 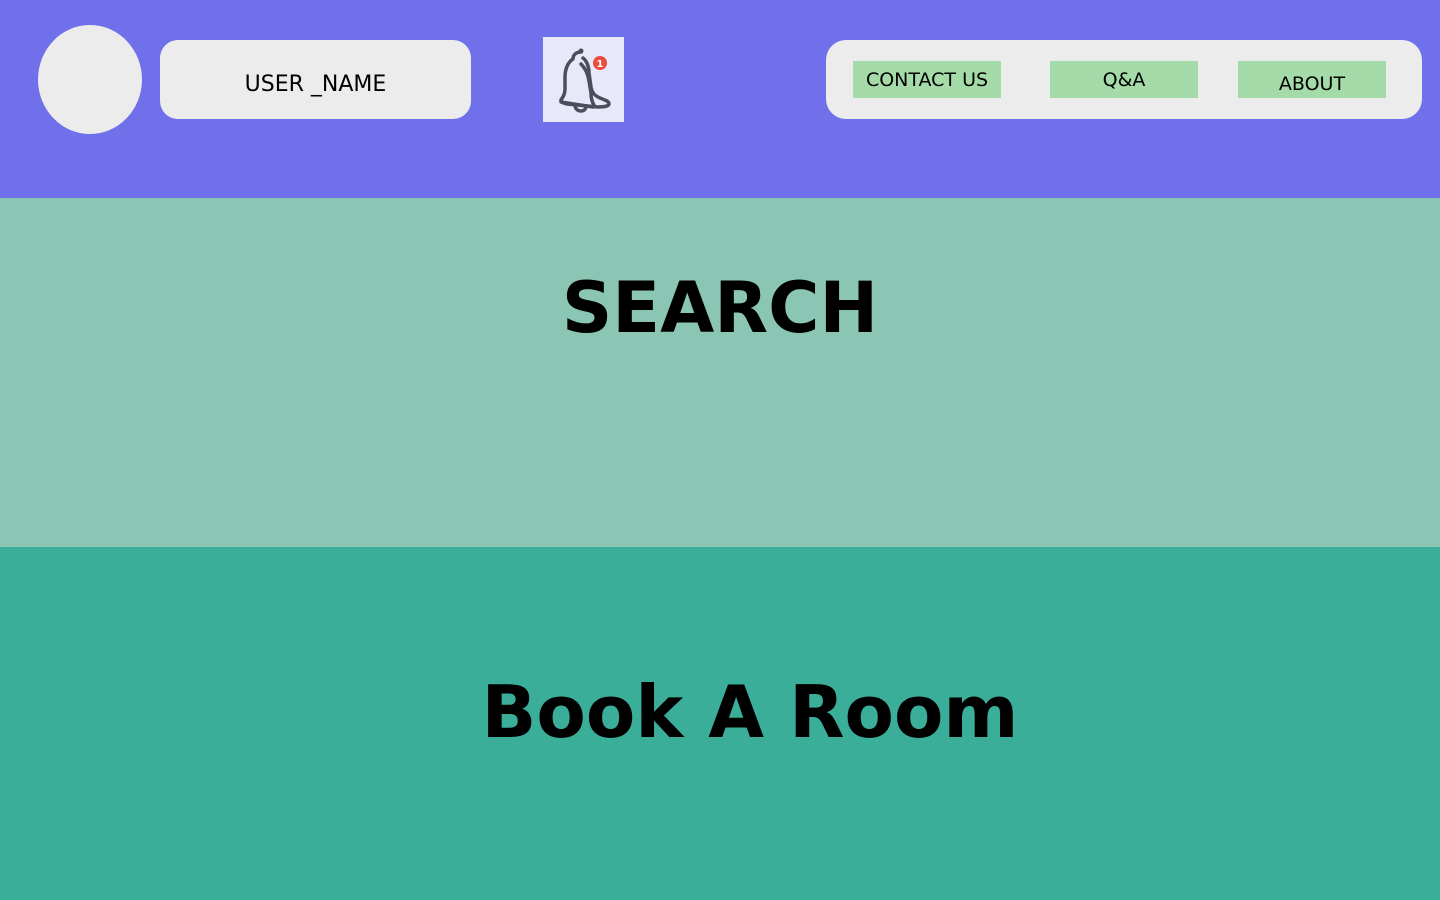 What do you see at coordinates (315, 84) in the screenshot?
I see `username-label: USER _NAME` at bounding box center [315, 84].